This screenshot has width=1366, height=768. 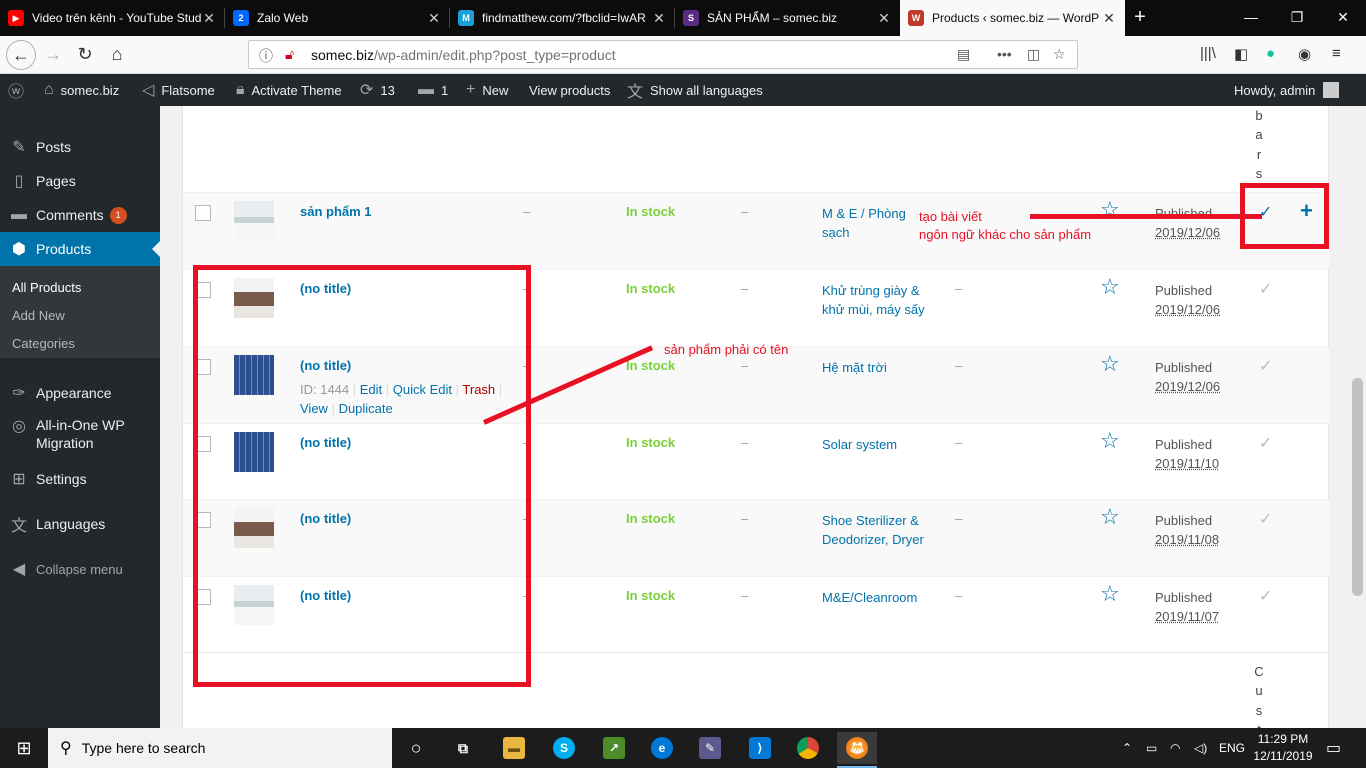 I want to click on home-button: ⌂, so click(x=117, y=55).